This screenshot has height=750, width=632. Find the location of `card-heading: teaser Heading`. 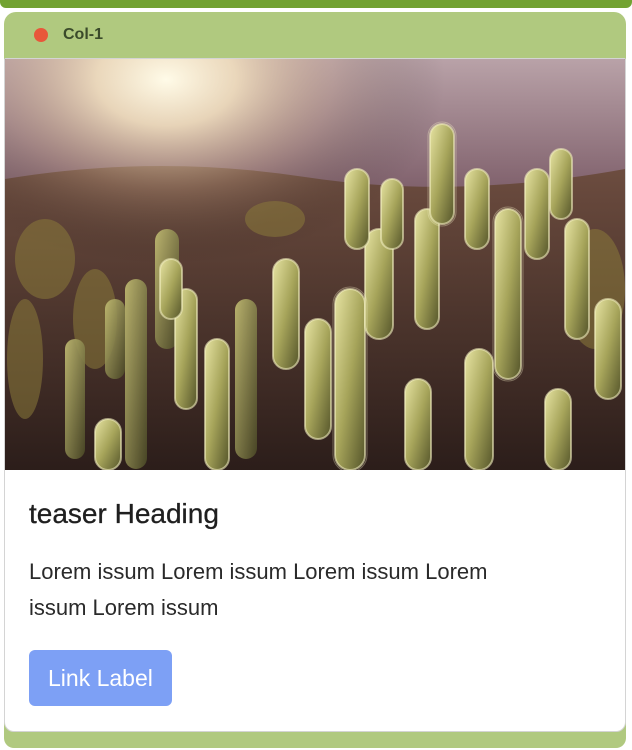

card-heading: teaser Heading is located at coordinates (124, 513).